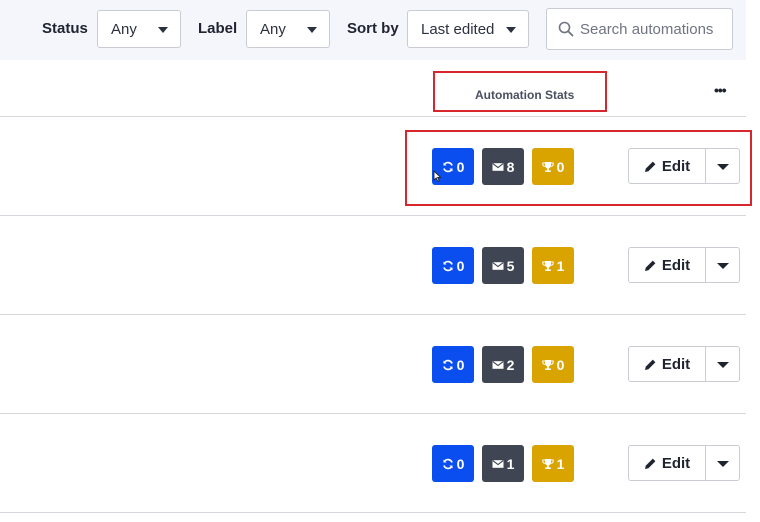 This screenshot has width=760, height=522. I want to click on emails-badge: 5, so click(503, 265).